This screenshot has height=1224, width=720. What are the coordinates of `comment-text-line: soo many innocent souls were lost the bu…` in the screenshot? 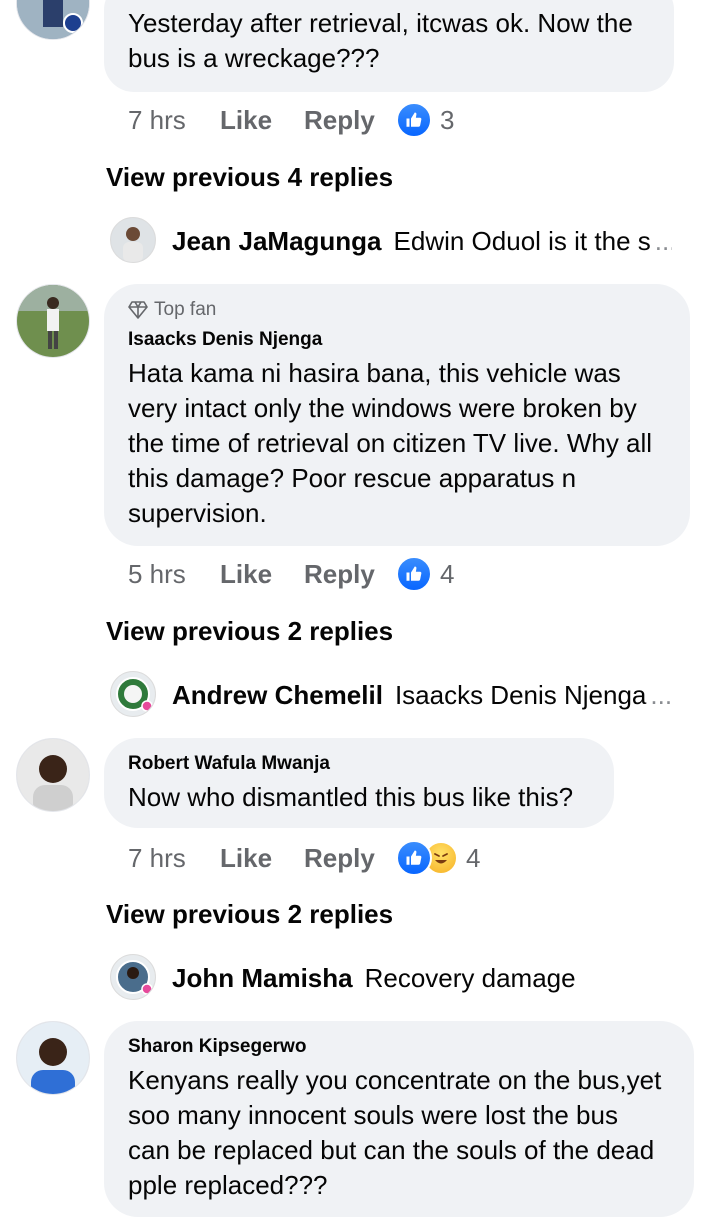 It's located at (373, 1115).